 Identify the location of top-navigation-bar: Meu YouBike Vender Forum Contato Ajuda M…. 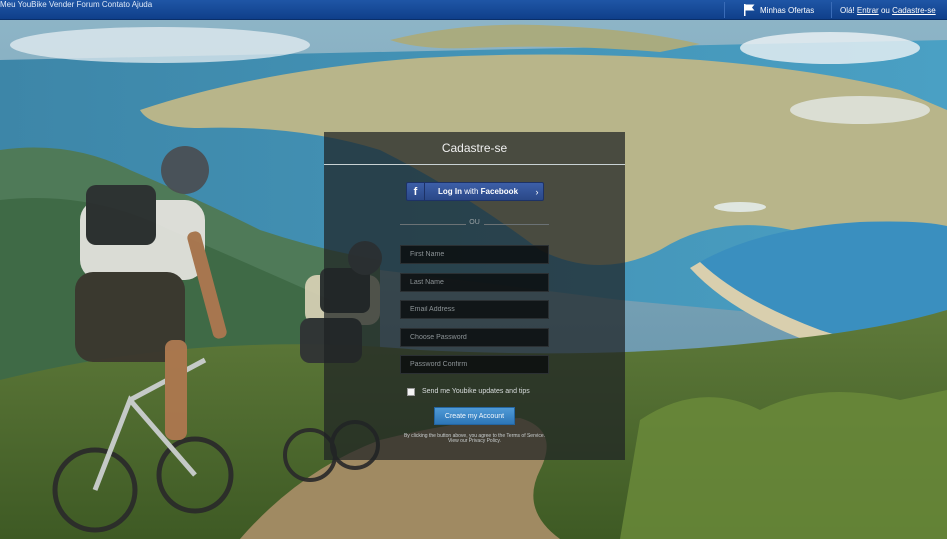
(473, 10).